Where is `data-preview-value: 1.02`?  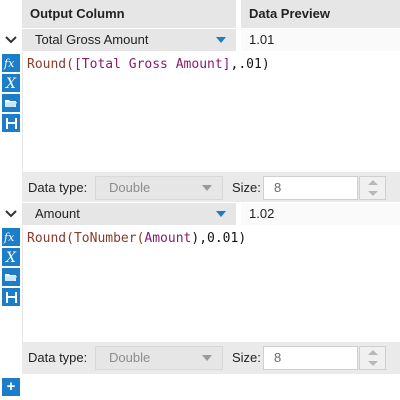 data-preview-value: 1.02 is located at coordinates (320, 214).